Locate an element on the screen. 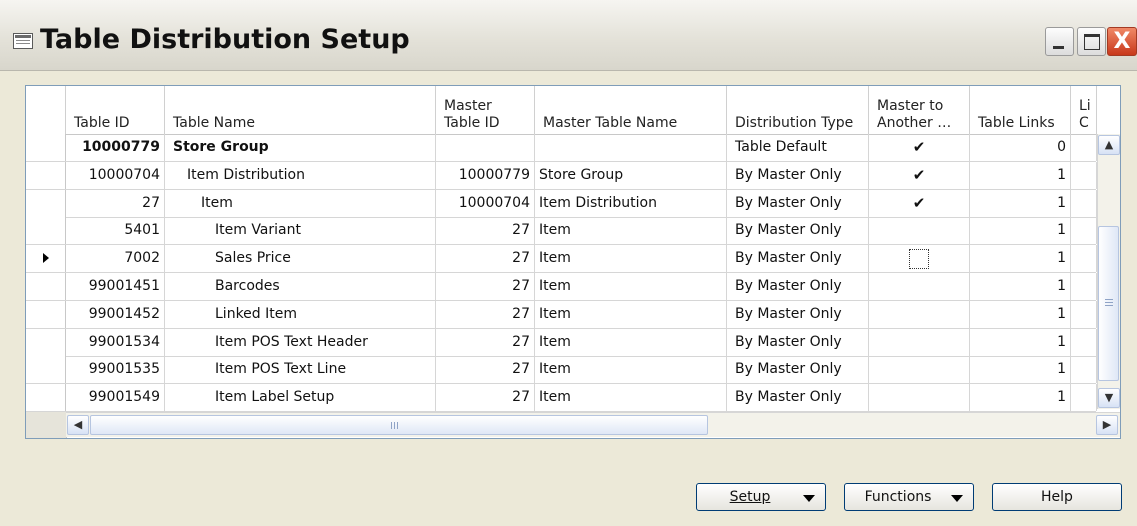 This screenshot has height=526, width=1137. table-name-cell: Item POS Text Line is located at coordinates (300, 370).